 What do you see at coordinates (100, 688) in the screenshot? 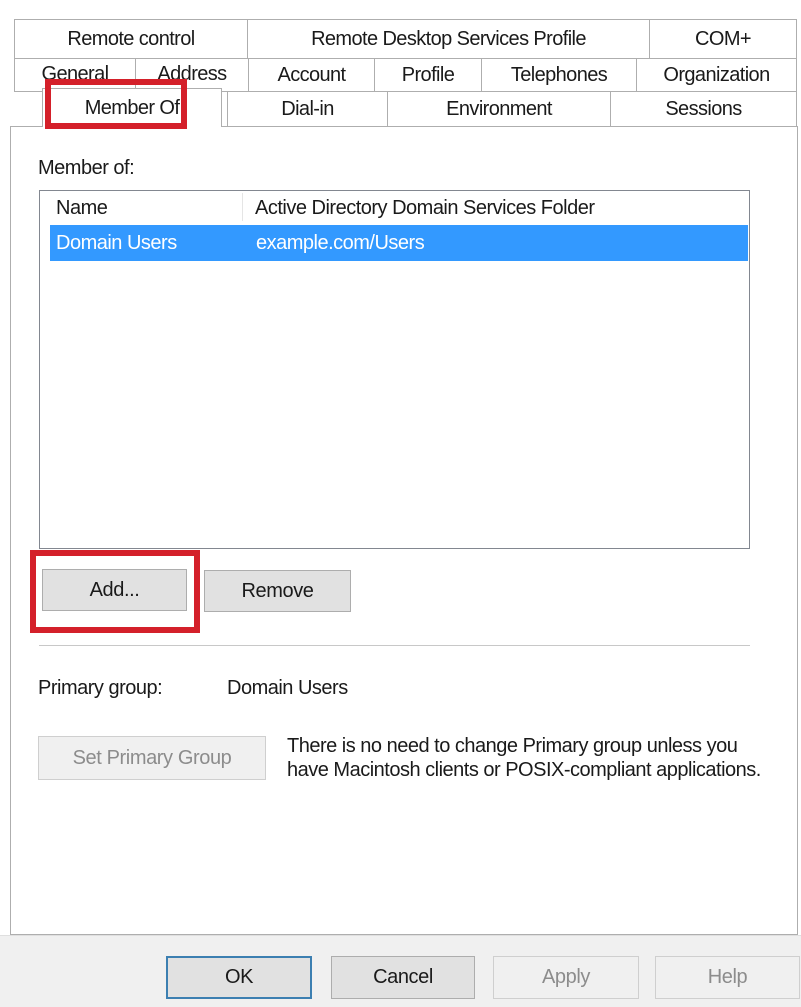
I see `primary-group-label: Primary group:` at bounding box center [100, 688].